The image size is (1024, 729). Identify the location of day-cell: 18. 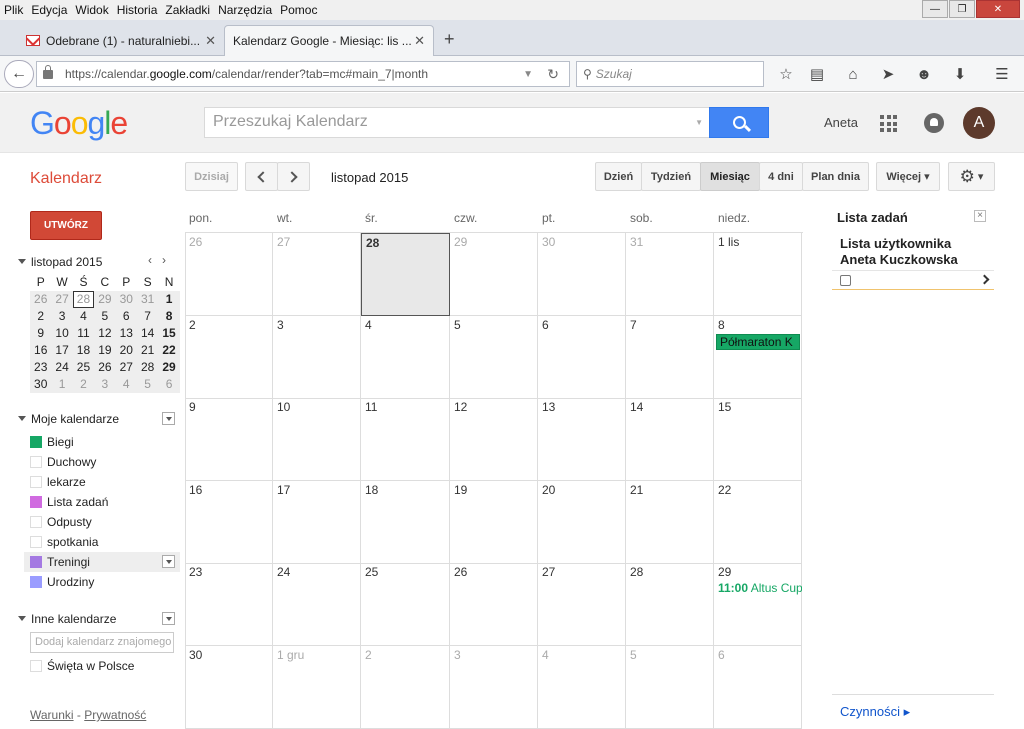
(405, 522).